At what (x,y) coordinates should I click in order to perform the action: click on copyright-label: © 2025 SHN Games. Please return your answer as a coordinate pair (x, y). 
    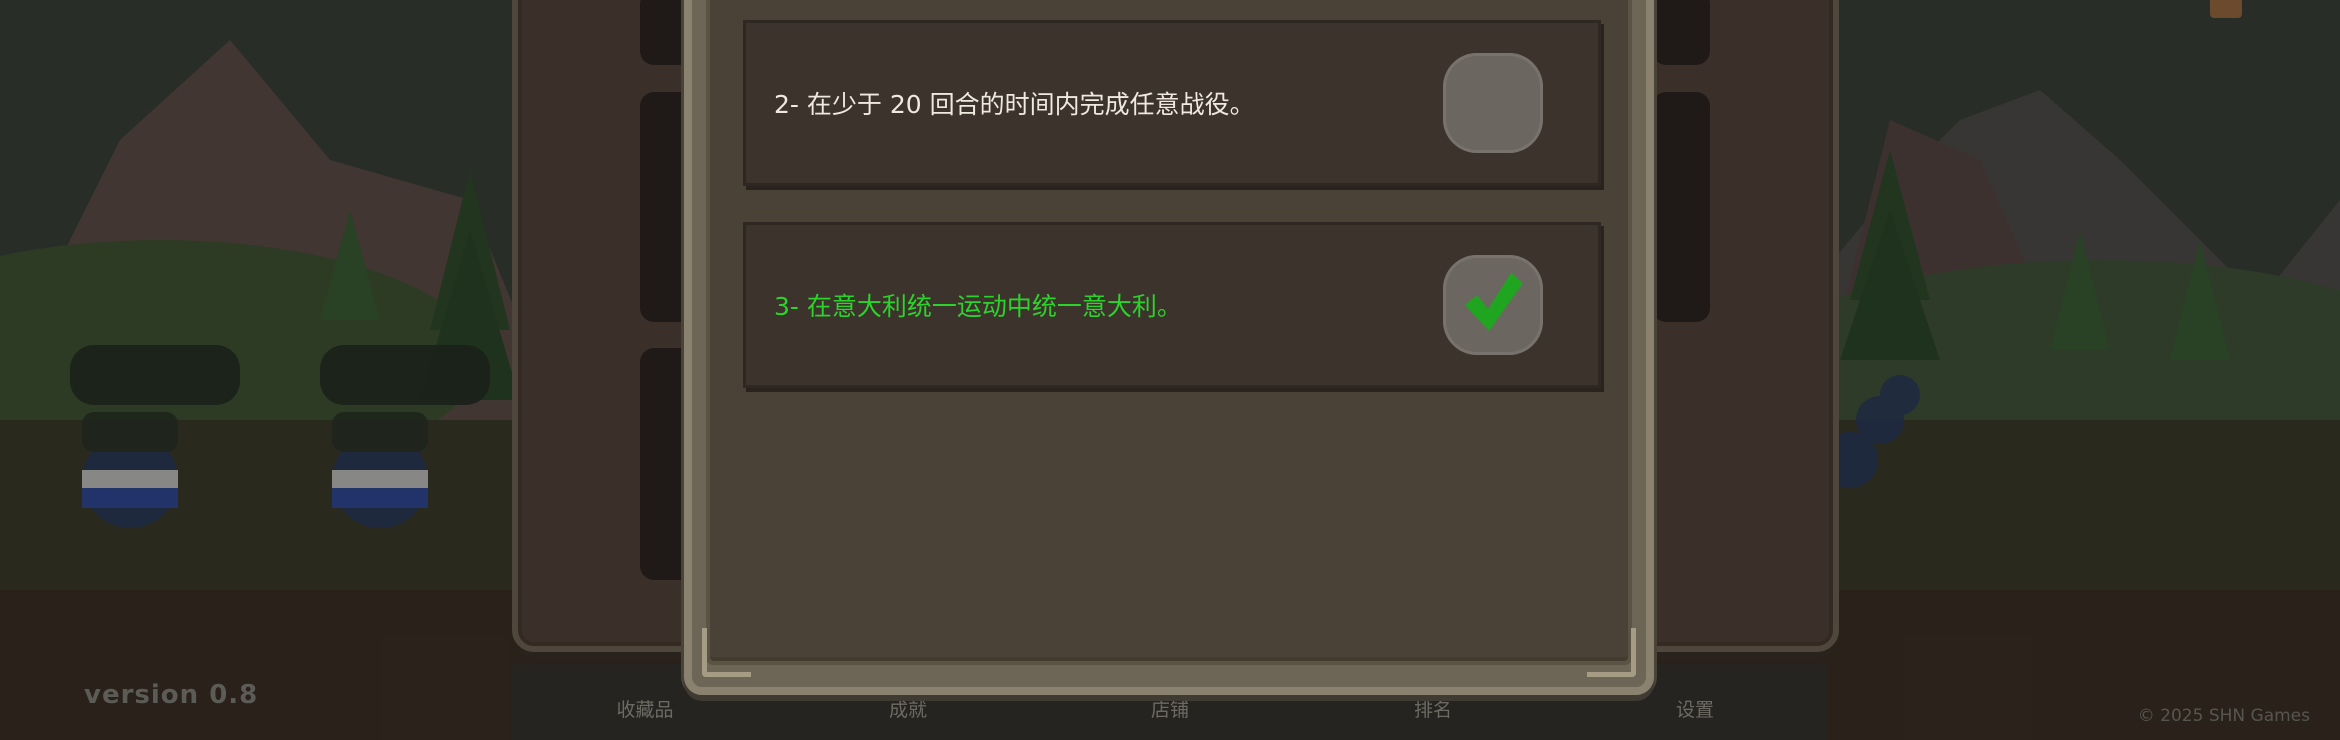
    Looking at the image, I should click on (2223, 716).